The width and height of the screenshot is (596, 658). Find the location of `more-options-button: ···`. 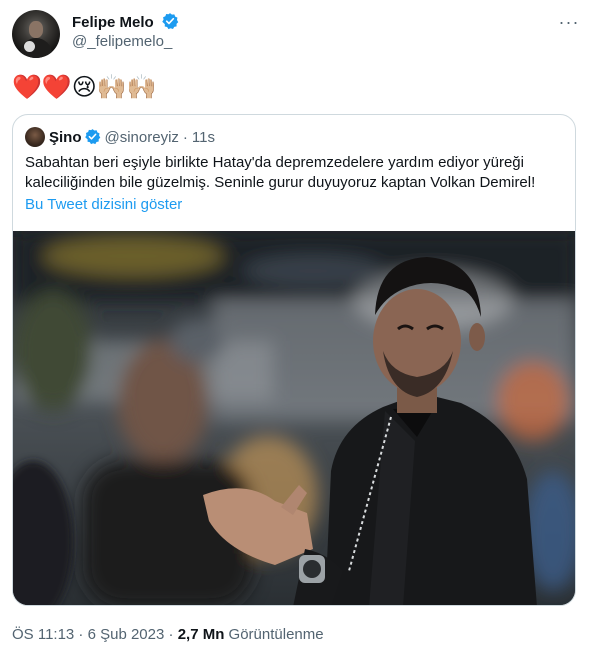

more-options-button: ··· is located at coordinates (569, 23).